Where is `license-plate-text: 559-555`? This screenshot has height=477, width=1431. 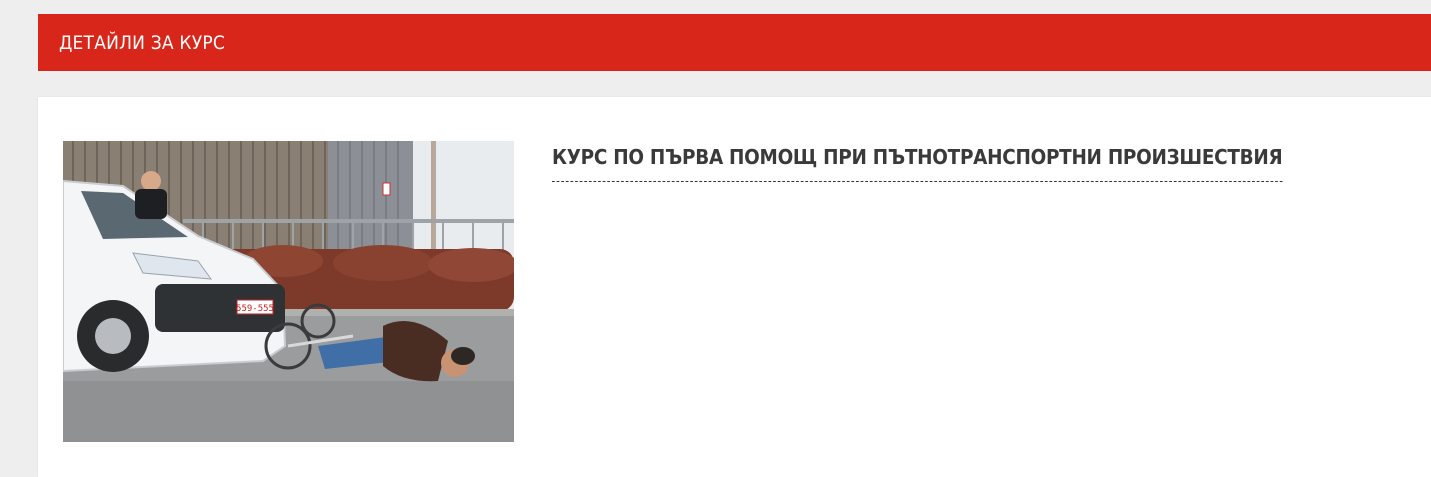 license-plate-text: 559-555 is located at coordinates (255, 309).